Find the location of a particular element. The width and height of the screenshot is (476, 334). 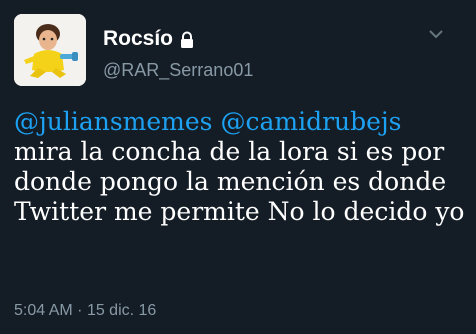

avatar-image is located at coordinates (50, 50).